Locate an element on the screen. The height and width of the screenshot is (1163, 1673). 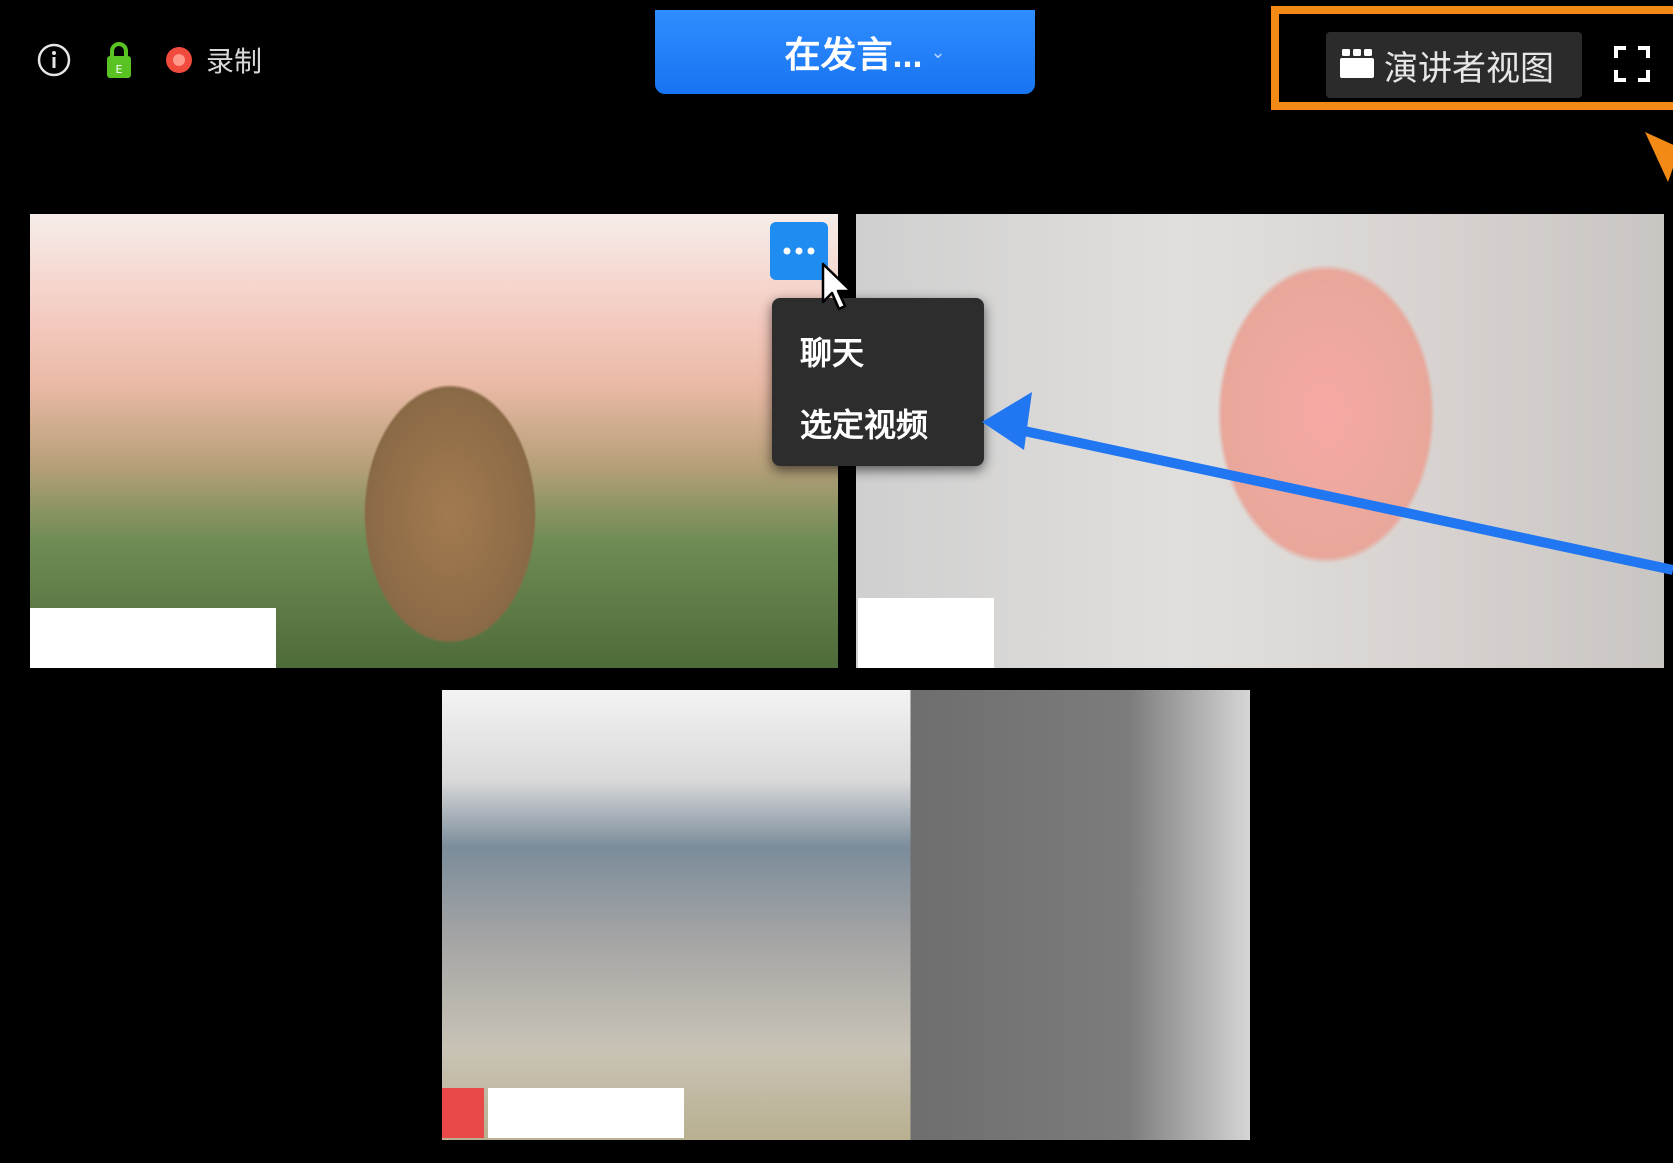
participant-context-menu: 聊天 选定视频 is located at coordinates (878, 382).